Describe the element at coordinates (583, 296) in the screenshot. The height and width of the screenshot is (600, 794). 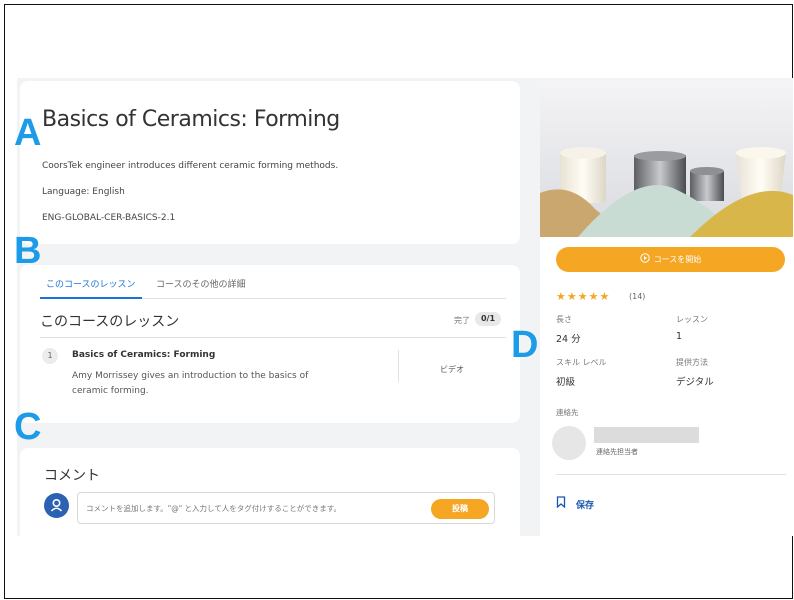
I see `star-rating: ★★★★★` at that location.